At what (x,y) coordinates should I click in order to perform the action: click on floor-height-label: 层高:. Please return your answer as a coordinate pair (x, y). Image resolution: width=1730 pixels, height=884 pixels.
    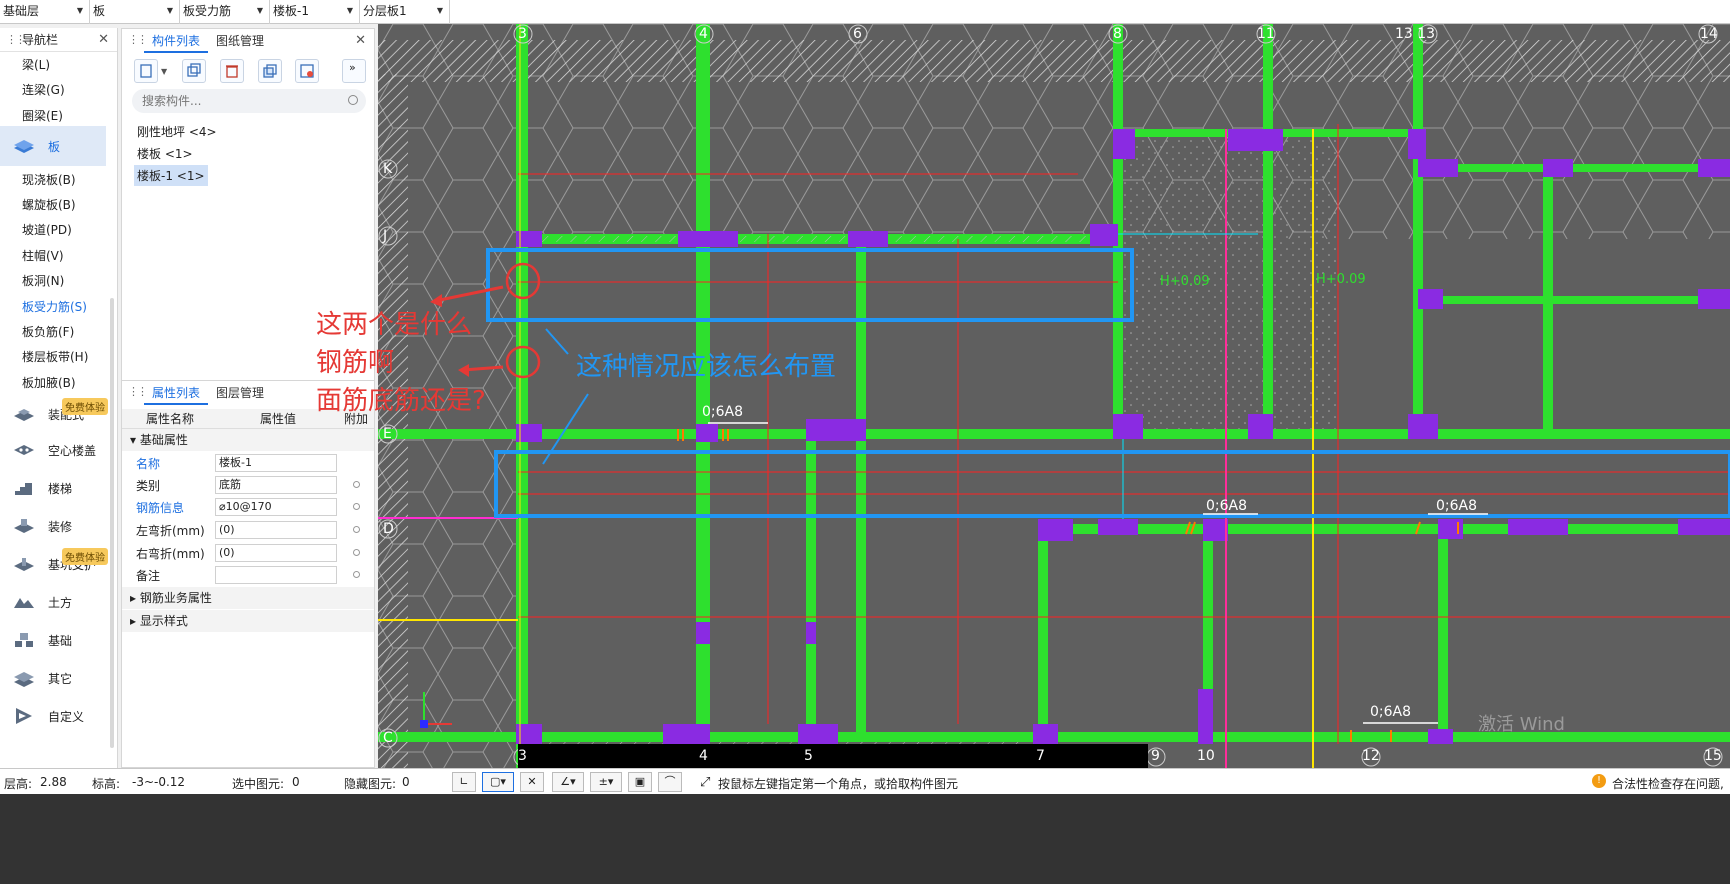
    Looking at the image, I should click on (18, 784).